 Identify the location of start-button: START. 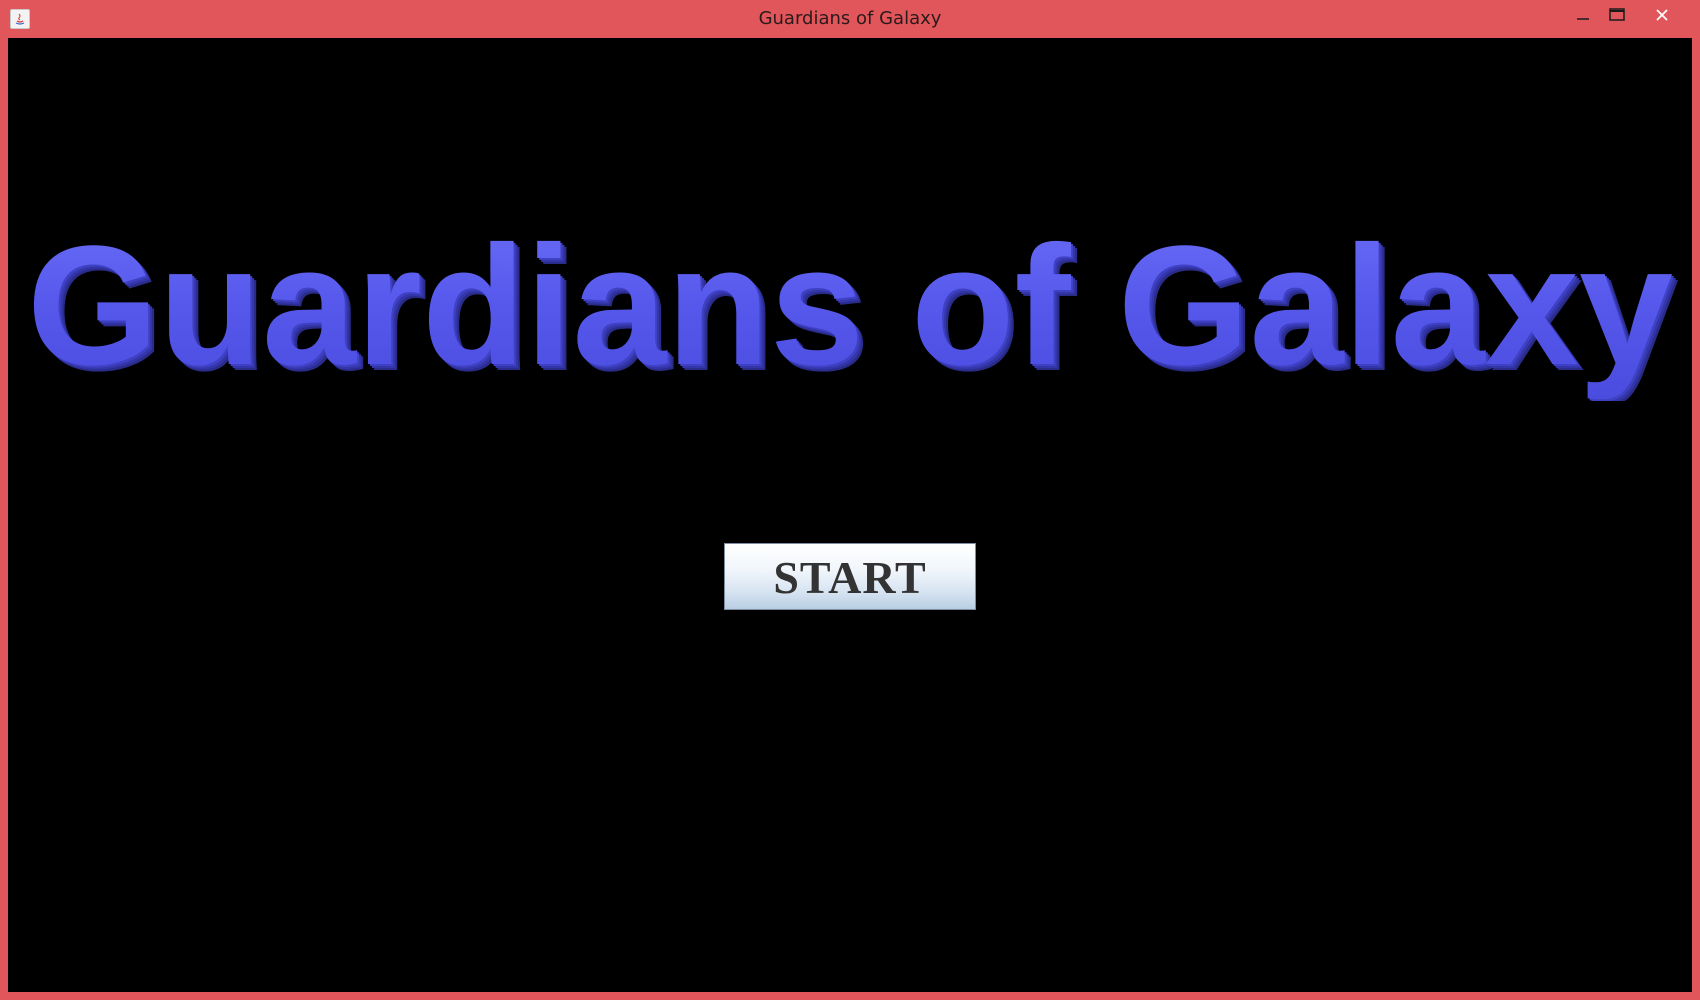
(850, 576).